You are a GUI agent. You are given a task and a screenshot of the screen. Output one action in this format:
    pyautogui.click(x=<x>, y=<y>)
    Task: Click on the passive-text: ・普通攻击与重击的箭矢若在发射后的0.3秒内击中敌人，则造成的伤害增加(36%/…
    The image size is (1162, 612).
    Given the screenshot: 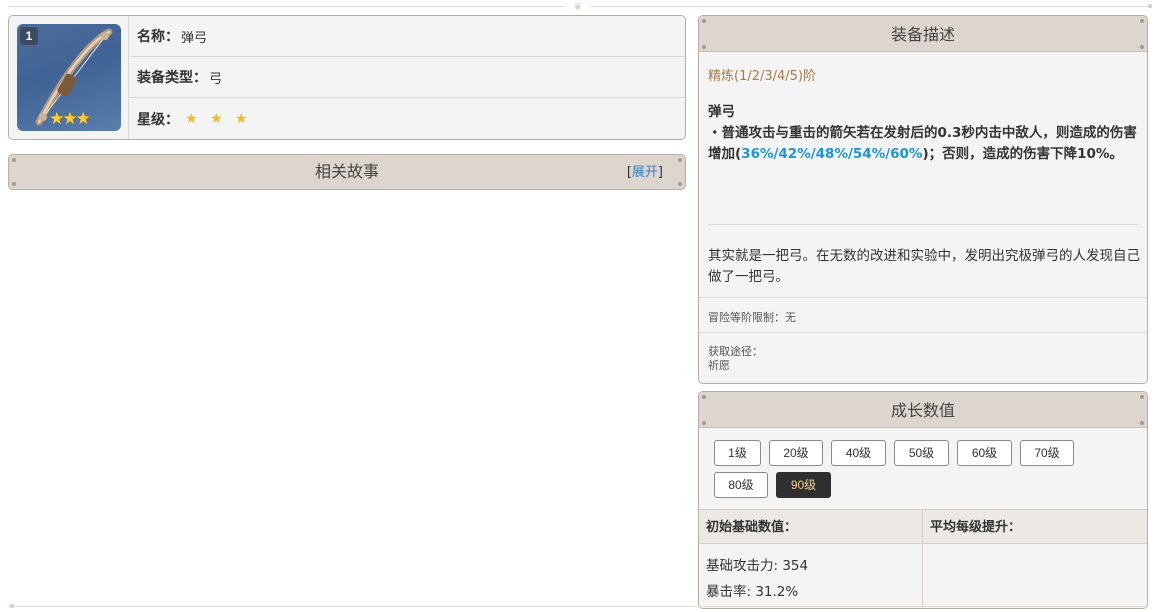 What is the action you would take?
    pyautogui.click(x=924, y=144)
    